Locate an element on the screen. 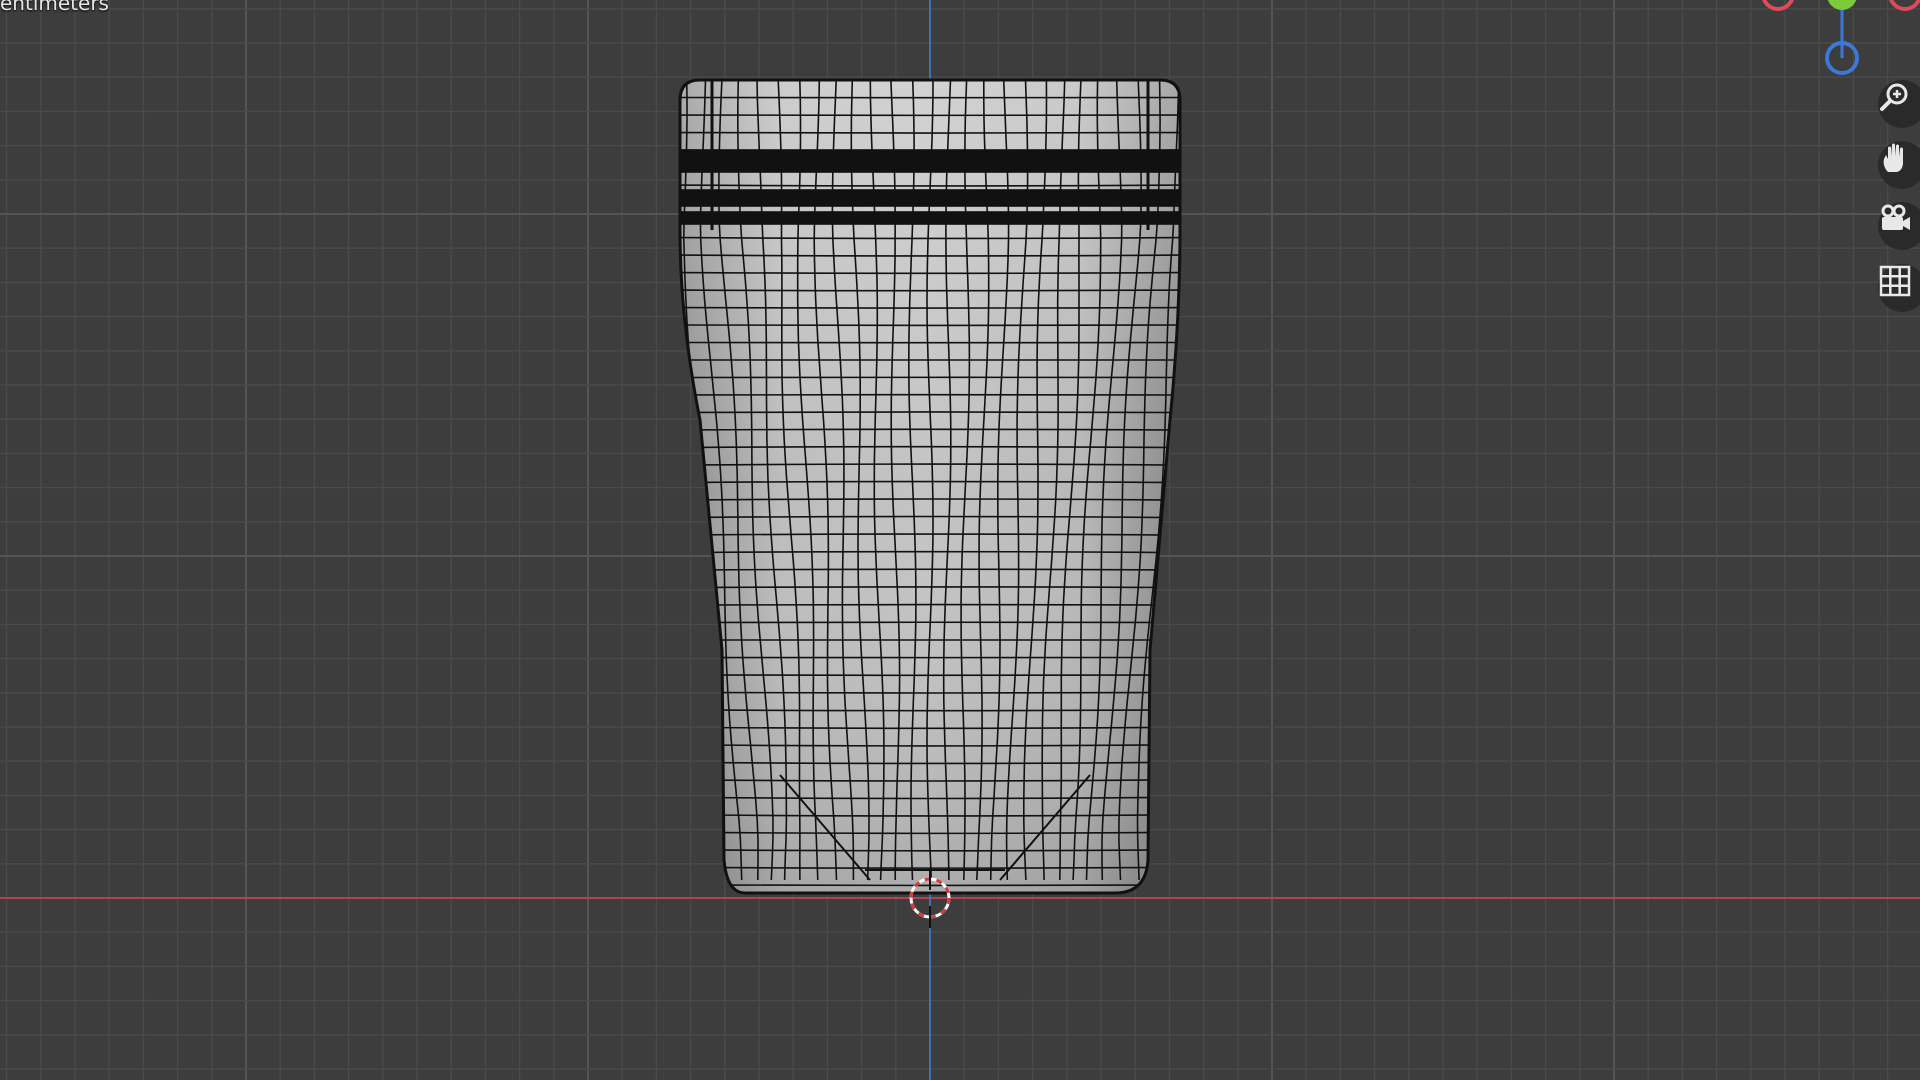  zoom-icon is located at coordinates (1894, 97).